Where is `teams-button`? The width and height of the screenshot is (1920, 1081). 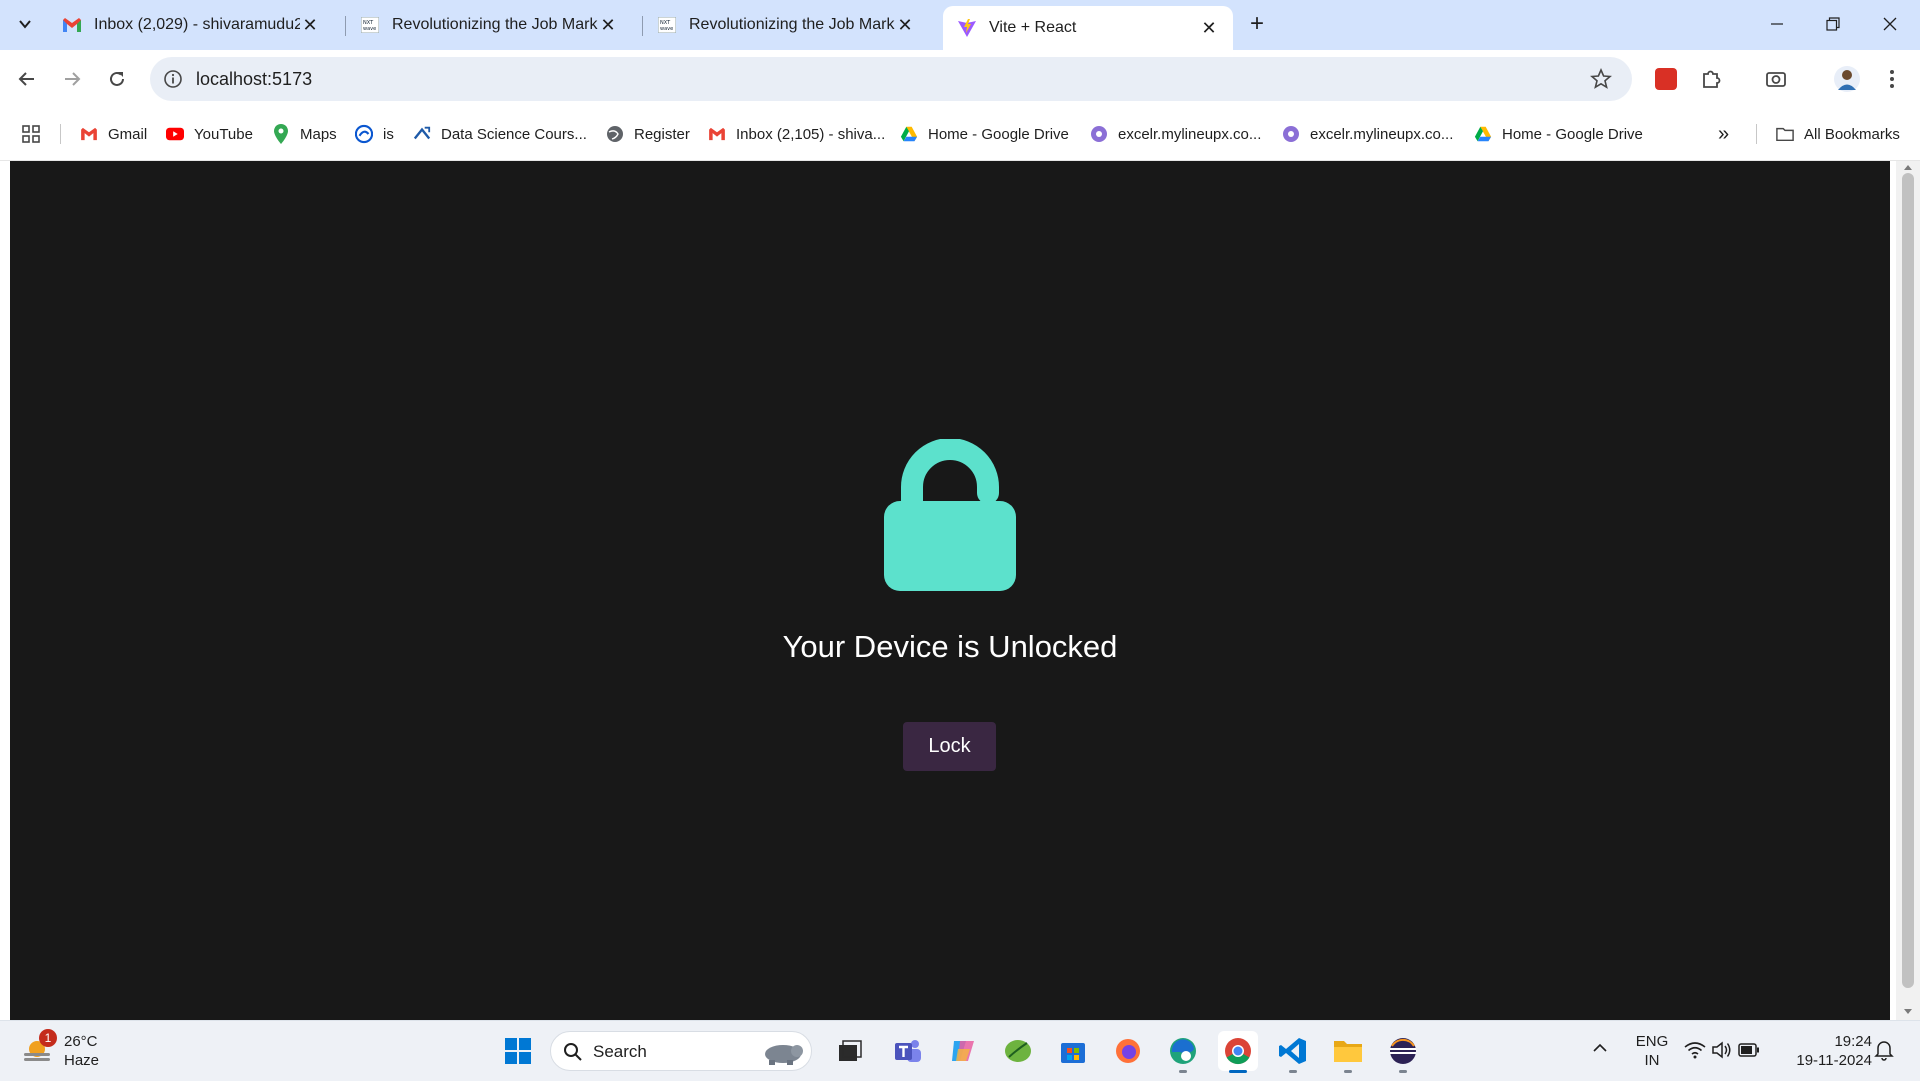
teams-button is located at coordinates (908, 1051).